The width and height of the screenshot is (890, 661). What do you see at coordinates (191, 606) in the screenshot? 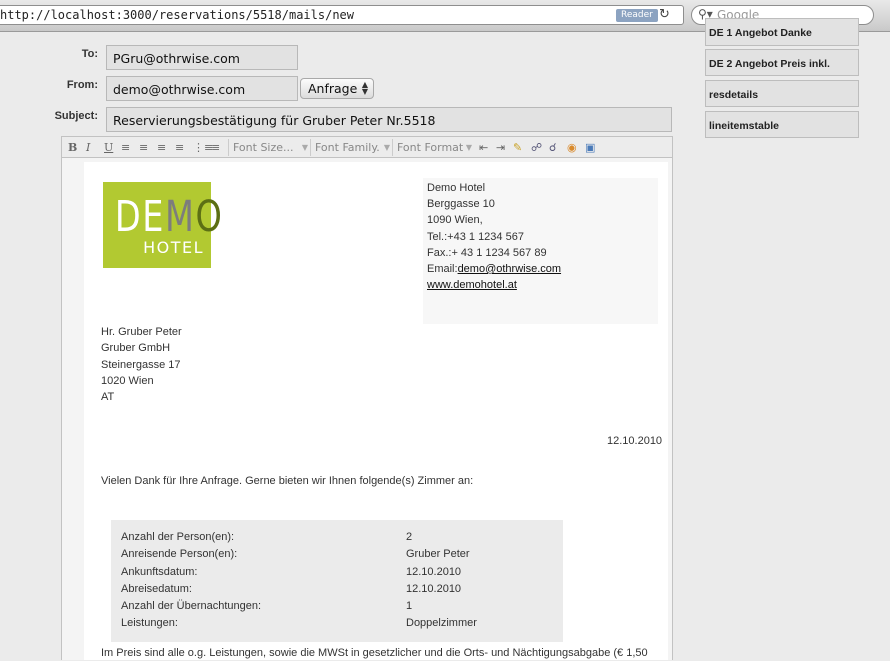
I see `table-row-label: Anzahl der Übernachtungen:` at bounding box center [191, 606].